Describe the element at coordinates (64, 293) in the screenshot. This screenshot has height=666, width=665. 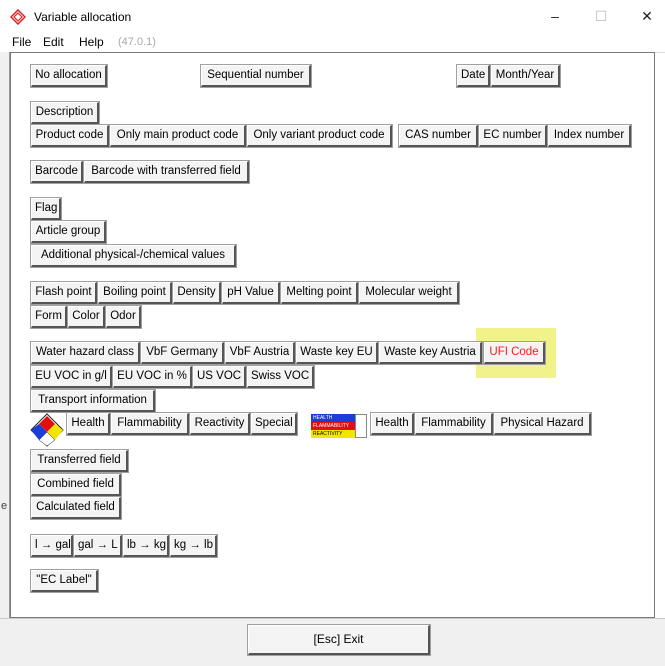
I see `flash-point-button: Flash point` at that location.